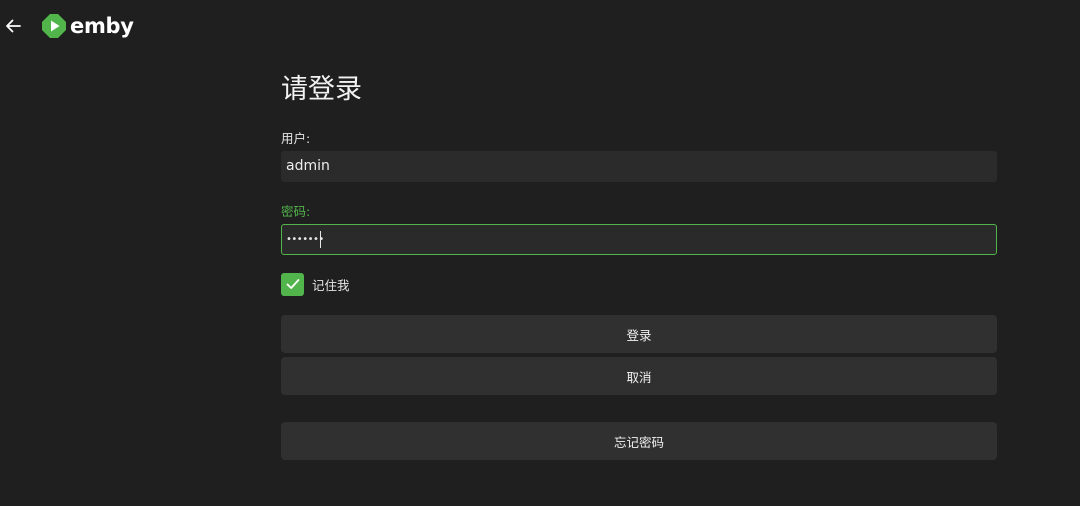 The width and height of the screenshot is (1080, 506). What do you see at coordinates (331, 285) in the screenshot?
I see `remember-me-label: 记住我` at bounding box center [331, 285].